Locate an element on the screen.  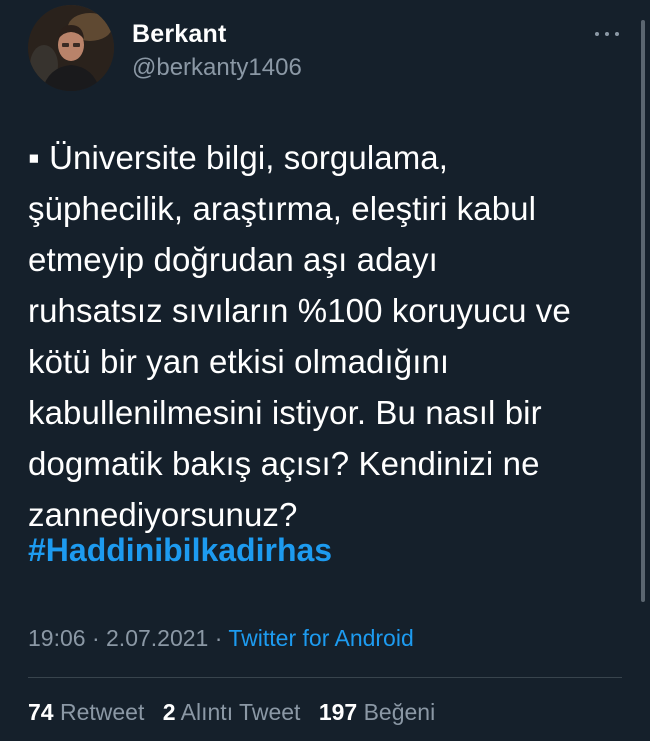
quotes-label: Alıntı Tweet is located at coordinates (240, 712).